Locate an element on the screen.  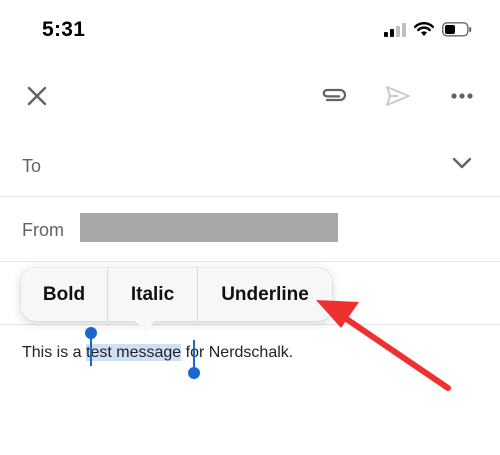
close-button is located at coordinates (37, 96).